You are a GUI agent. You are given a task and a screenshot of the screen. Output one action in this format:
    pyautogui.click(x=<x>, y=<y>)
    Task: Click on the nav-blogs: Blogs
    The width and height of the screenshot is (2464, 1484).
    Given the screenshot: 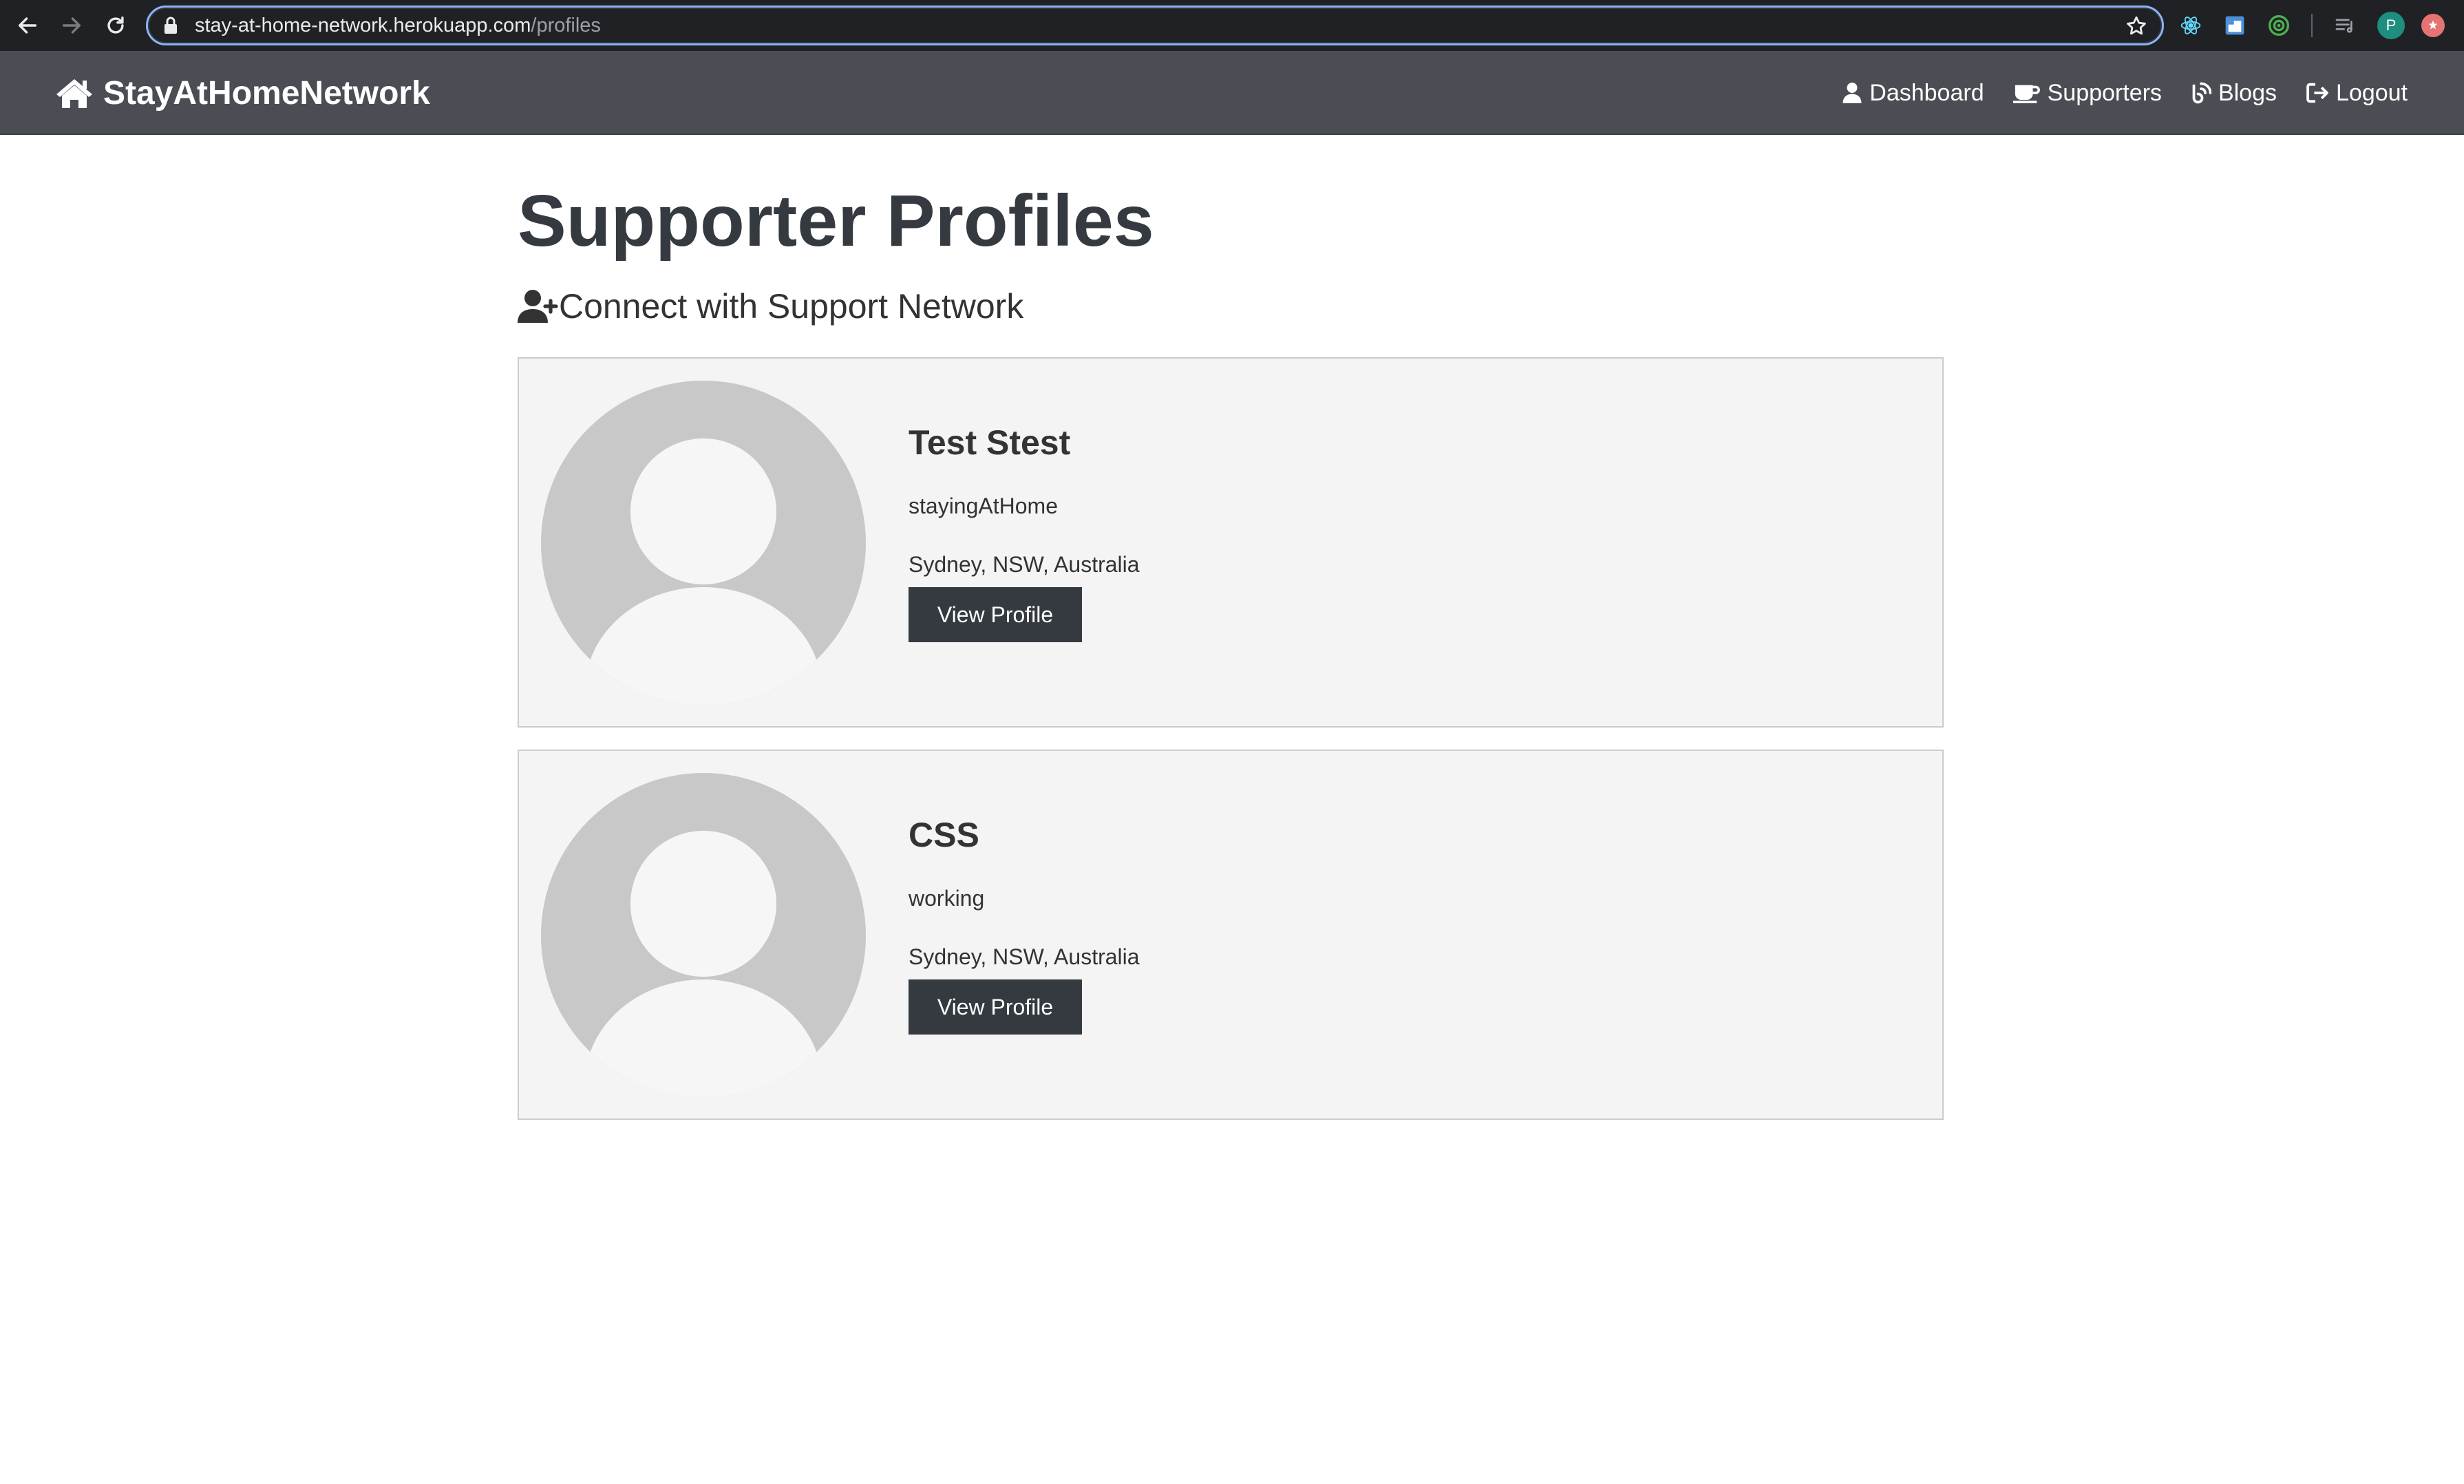 What is the action you would take?
    pyautogui.click(x=2234, y=93)
    